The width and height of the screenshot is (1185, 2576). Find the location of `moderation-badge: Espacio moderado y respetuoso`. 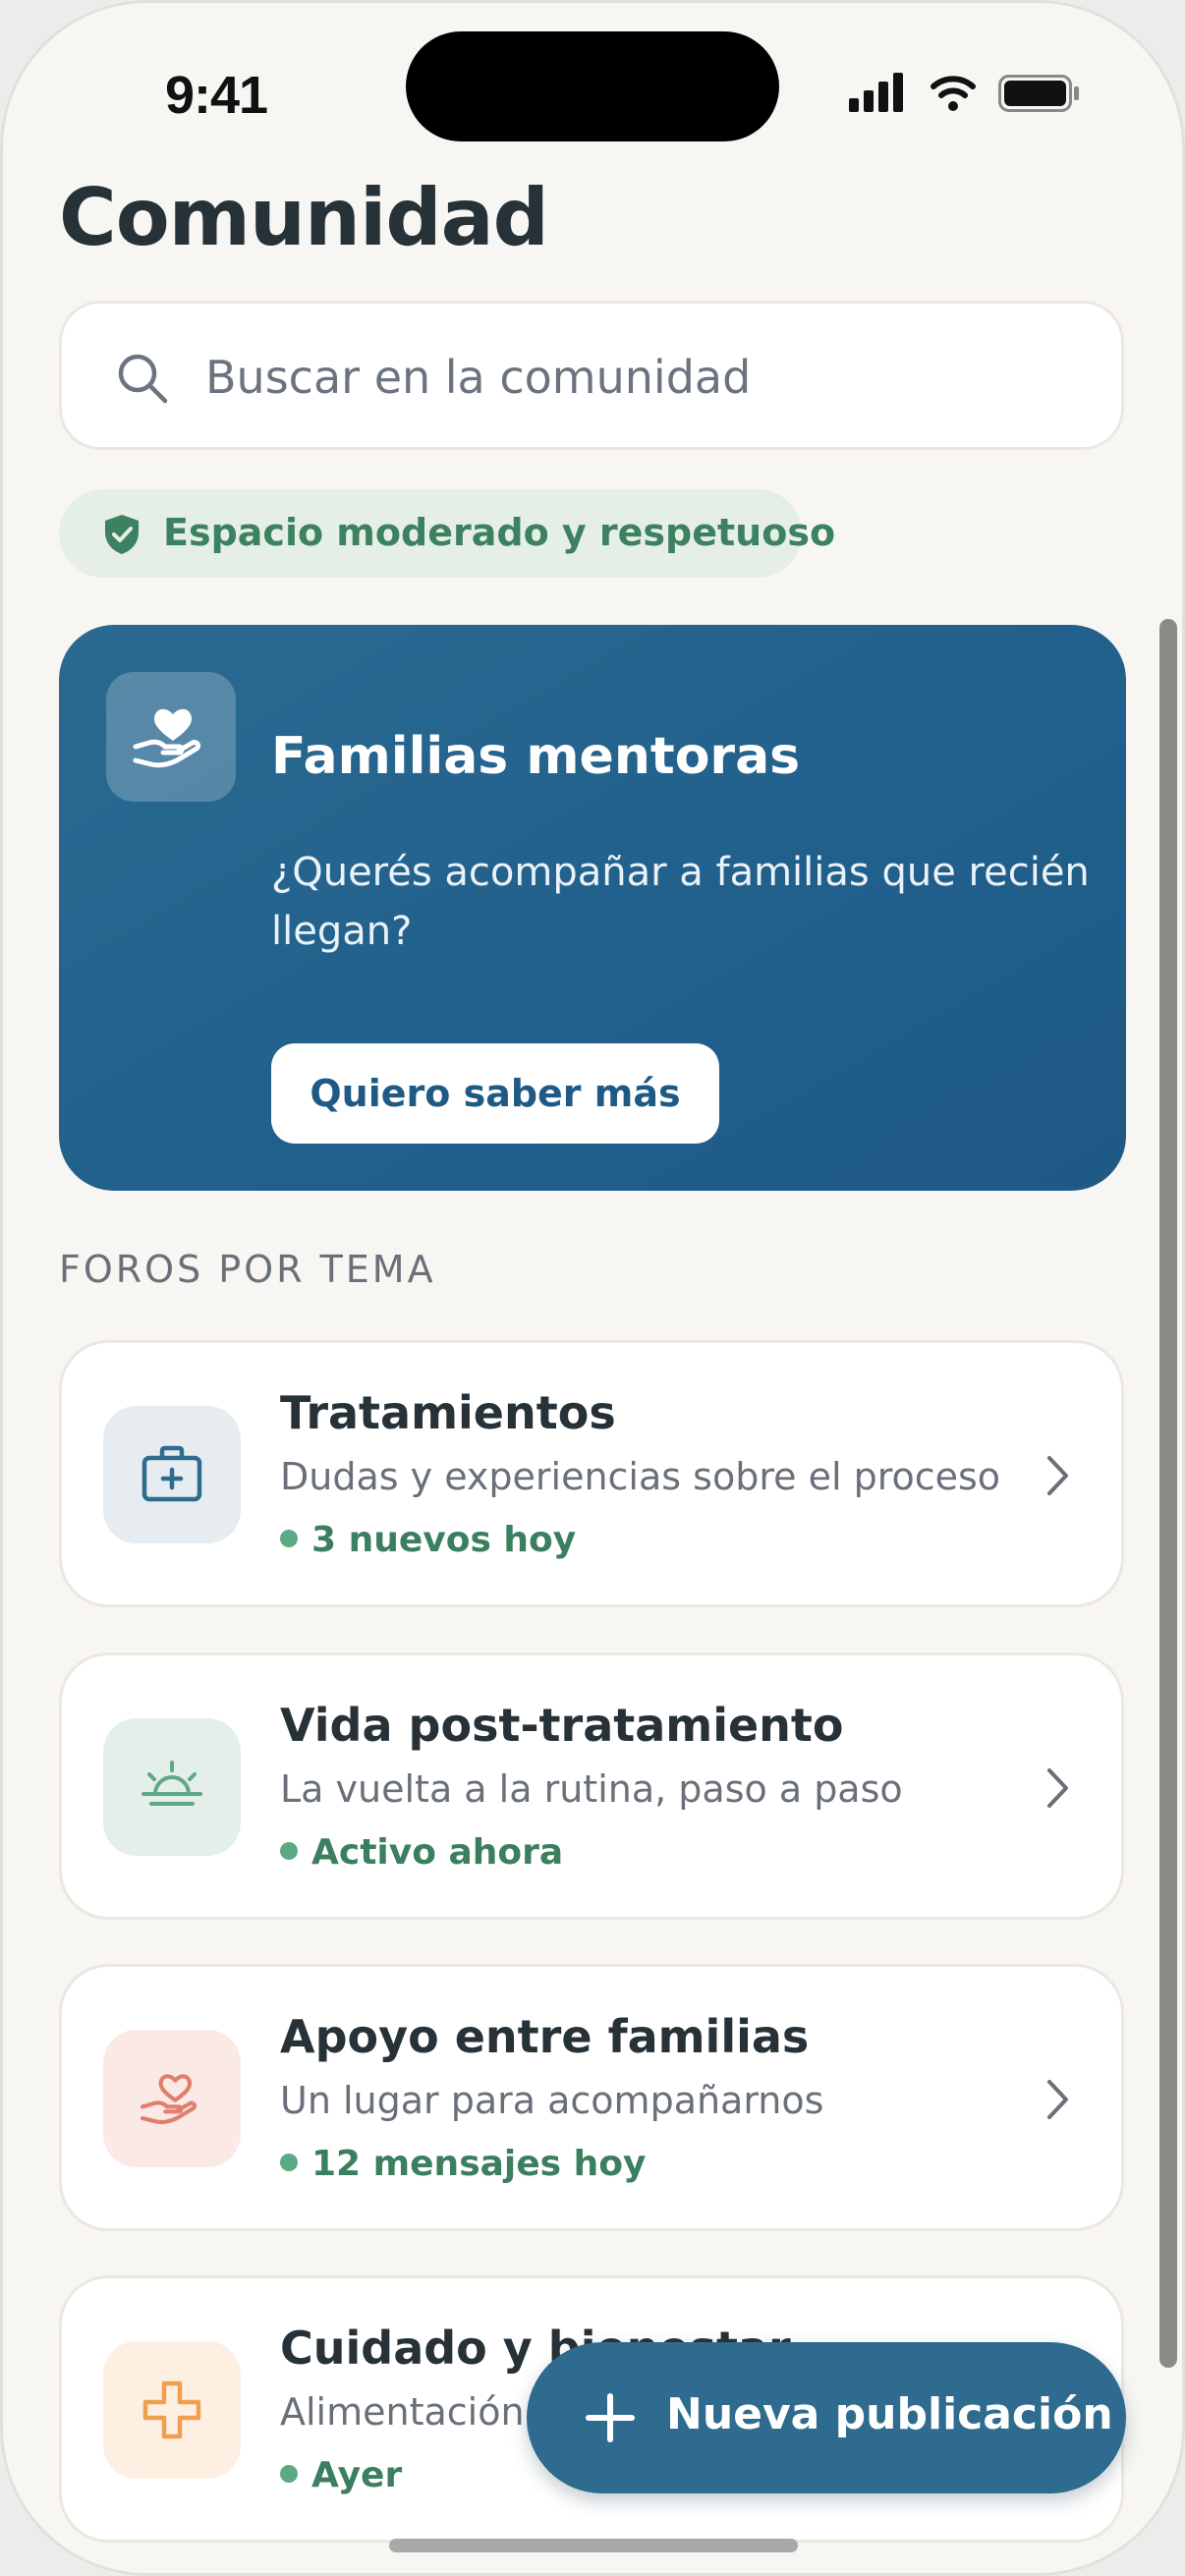

moderation-badge: Espacio moderado y respetuoso is located at coordinates (447, 533).